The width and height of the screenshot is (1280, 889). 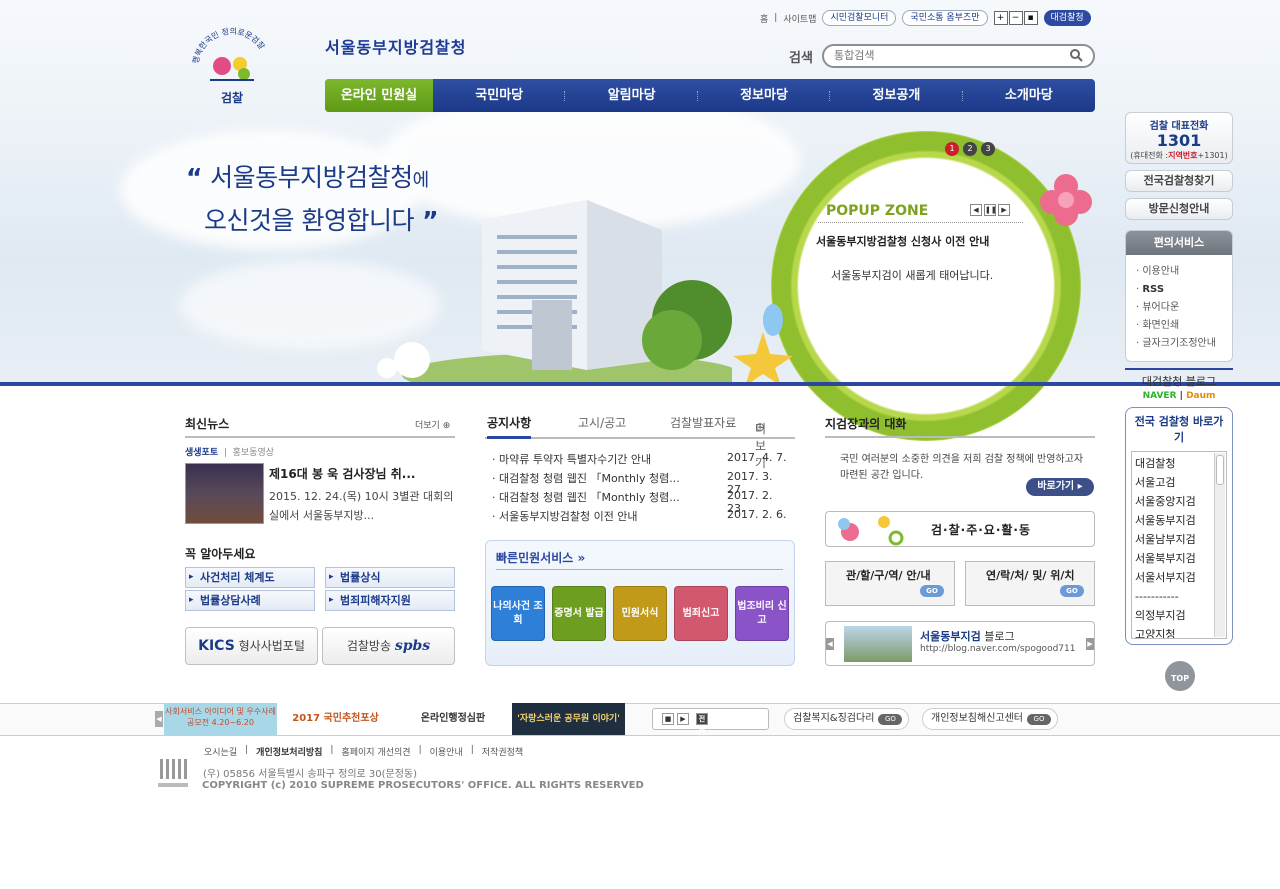 What do you see at coordinates (1179, 290) in the screenshot?
I see `conv-item-rss: · RSS` at bounding box center [1179, 290].